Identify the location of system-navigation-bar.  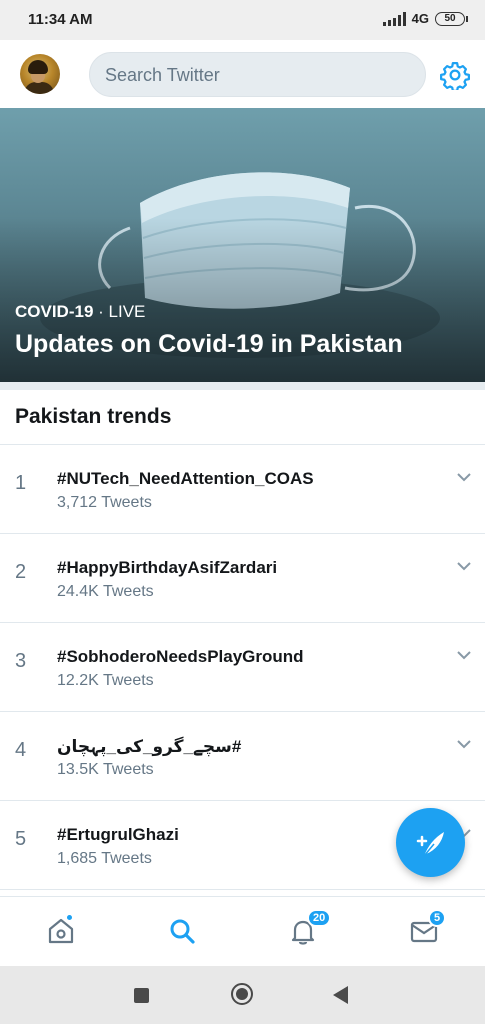
(242, 995).